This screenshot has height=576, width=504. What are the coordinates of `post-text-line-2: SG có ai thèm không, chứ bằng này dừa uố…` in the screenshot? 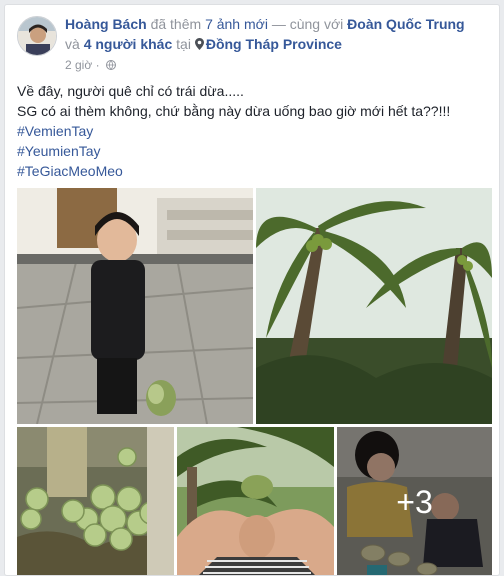 It's located at (234, 111).